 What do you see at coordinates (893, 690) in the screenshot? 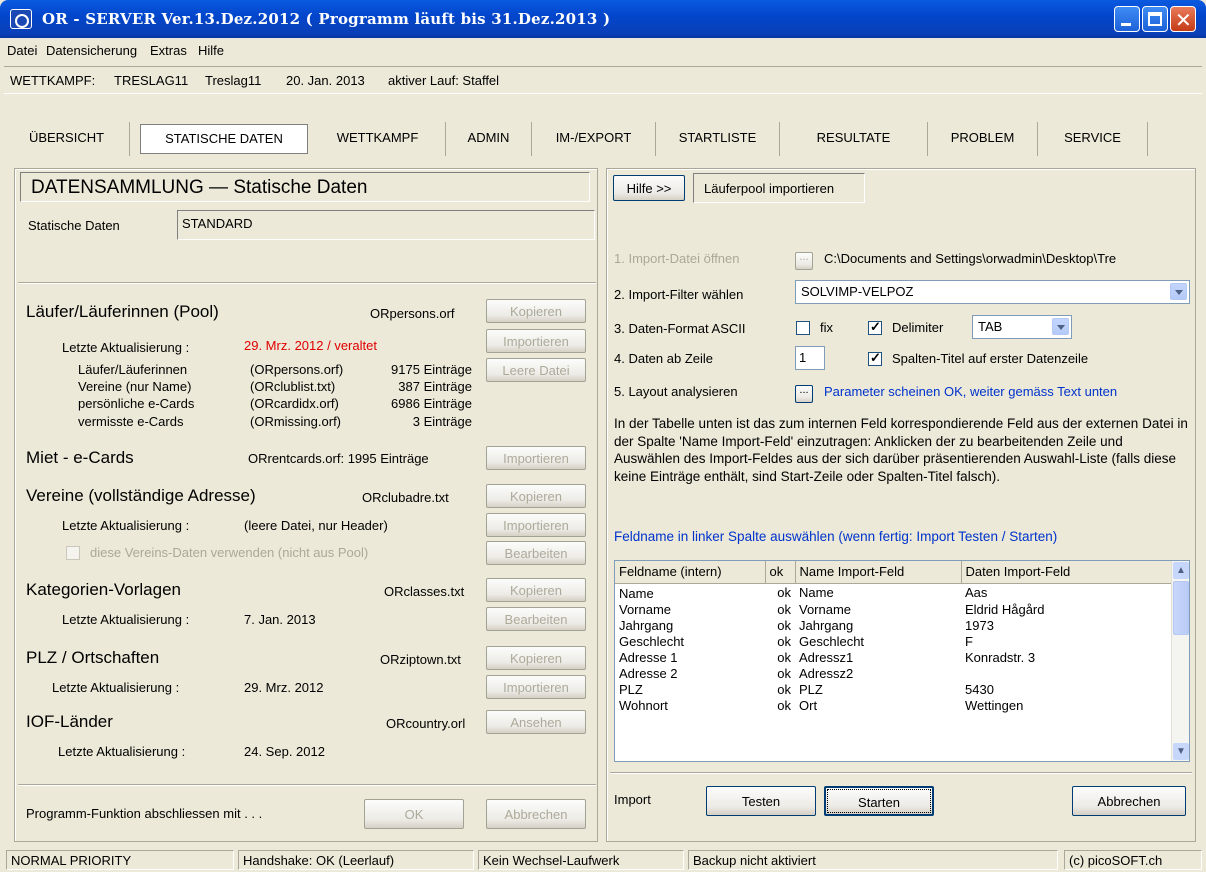
I see `table-row: PLZ ok PLZ 5430` at bounding box center [893, 690].